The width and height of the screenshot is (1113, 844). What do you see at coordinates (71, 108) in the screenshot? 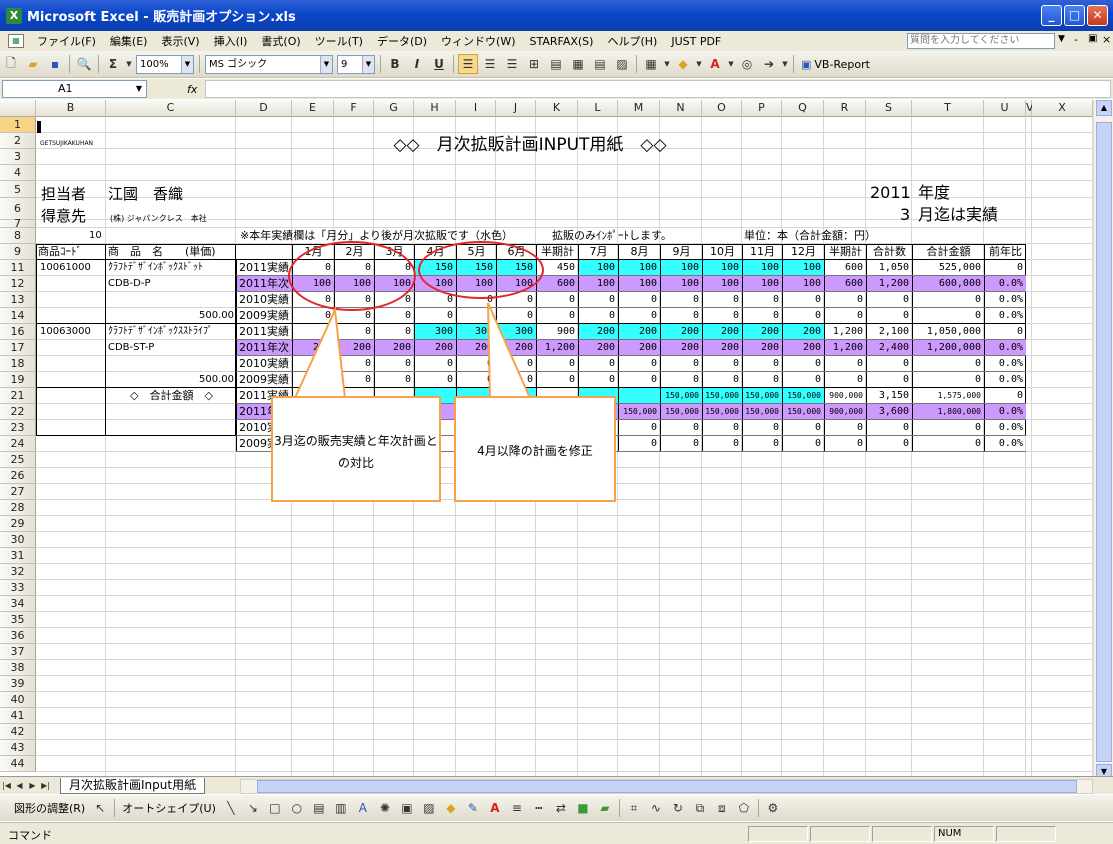
I see `column-header-b: B` at bounding box center [71, 108].